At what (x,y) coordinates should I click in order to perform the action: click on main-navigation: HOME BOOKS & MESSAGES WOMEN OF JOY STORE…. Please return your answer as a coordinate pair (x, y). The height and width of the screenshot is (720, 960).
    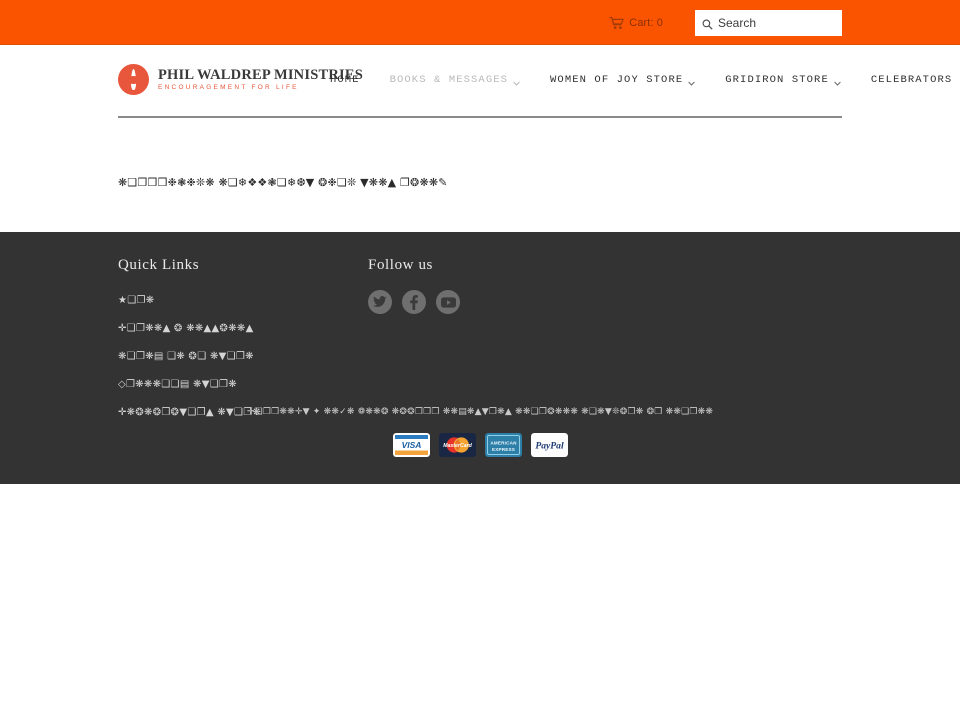
    Looking at the image, I should click on (645, 80).